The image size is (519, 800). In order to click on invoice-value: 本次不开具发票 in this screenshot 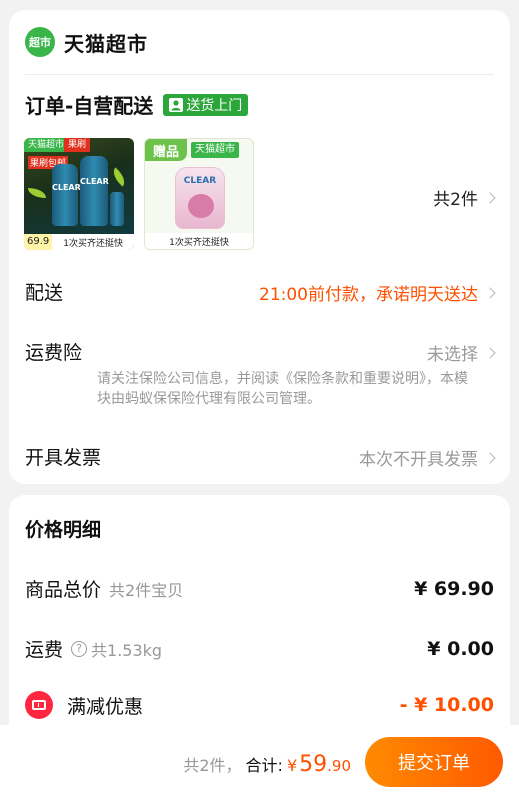, I will do `click(427, 457)`.